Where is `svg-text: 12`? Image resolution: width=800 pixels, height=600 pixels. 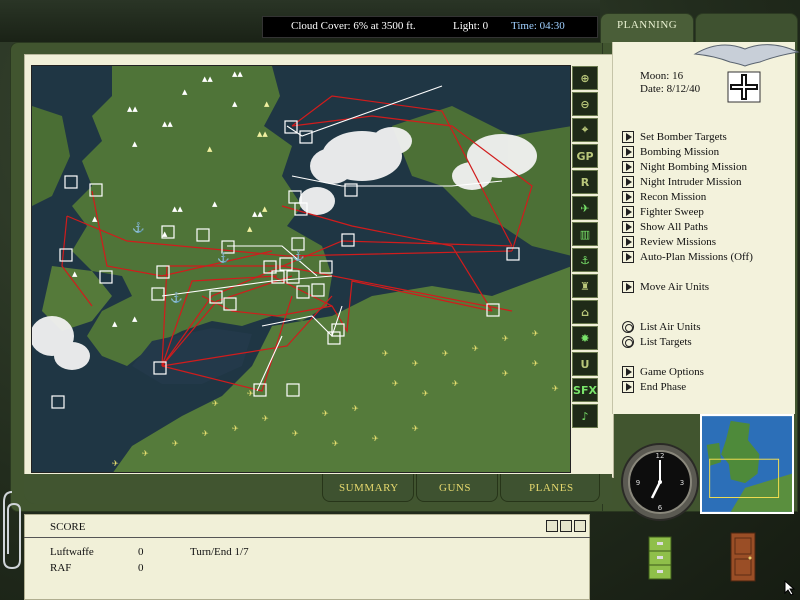 svg-text: 12 is located at coordinates (660, 456).